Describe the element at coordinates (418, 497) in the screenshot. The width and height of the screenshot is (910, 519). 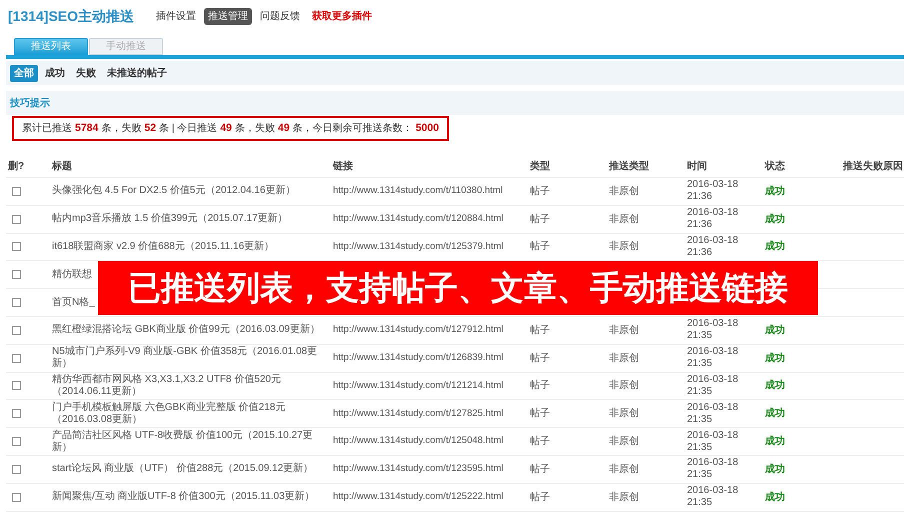
I see `link-cell-text: http://www.1314study.com/t/125222.html` at that location.